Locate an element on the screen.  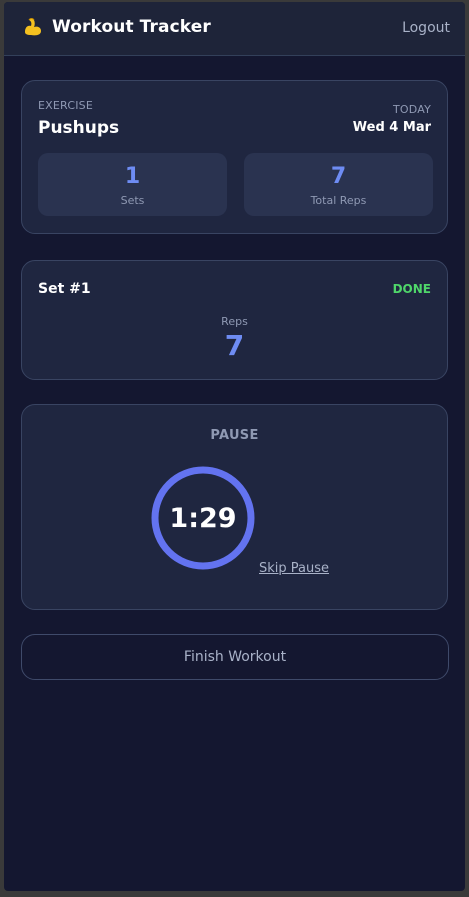
logout-link: Logout is located at coordinates (426, 28).